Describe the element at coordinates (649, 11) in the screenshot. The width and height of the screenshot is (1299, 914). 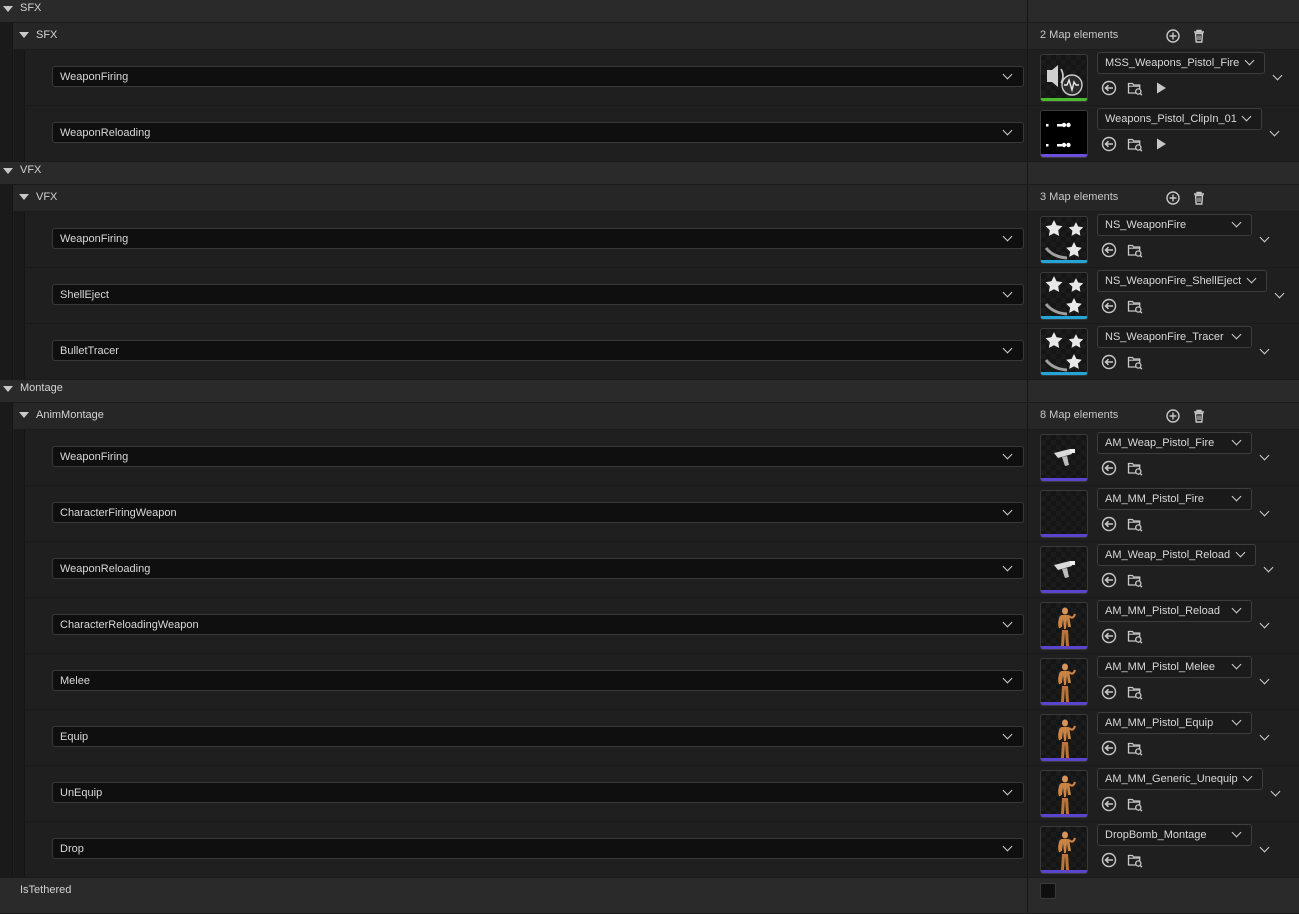
I see `category-header: SFX` at that location.